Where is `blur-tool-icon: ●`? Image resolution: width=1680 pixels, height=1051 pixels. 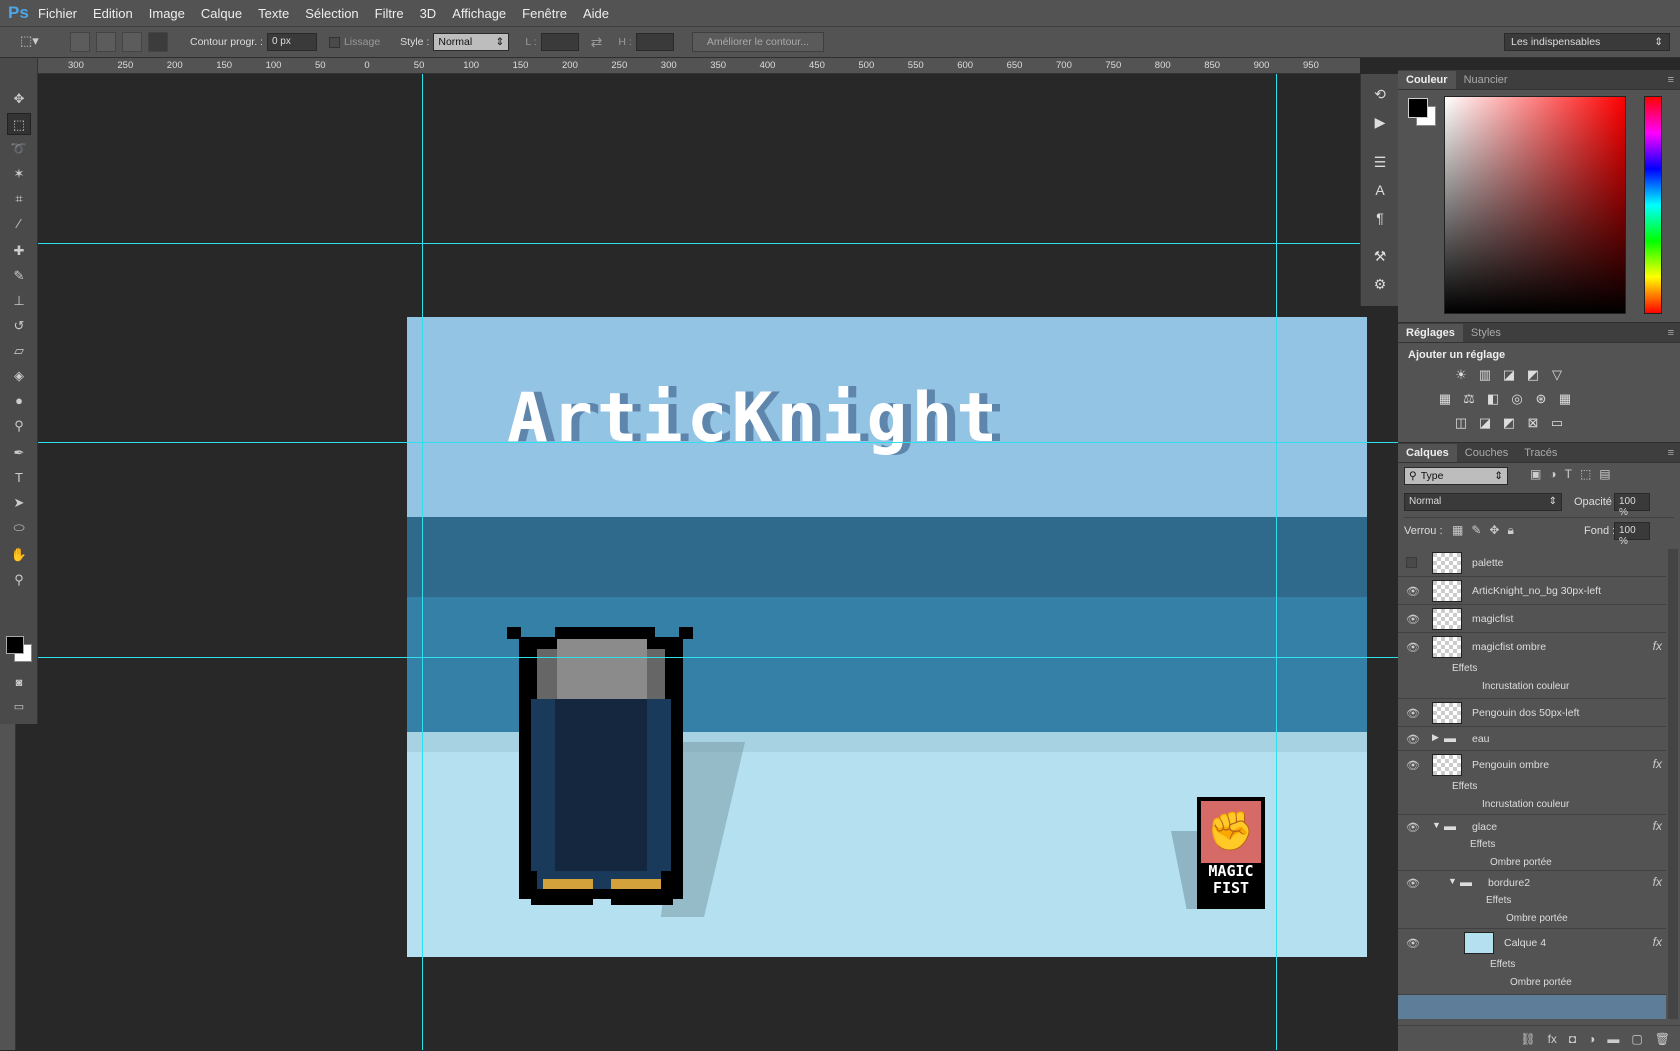 blur-tool-icon: ● is located at coordinates (19, 401).